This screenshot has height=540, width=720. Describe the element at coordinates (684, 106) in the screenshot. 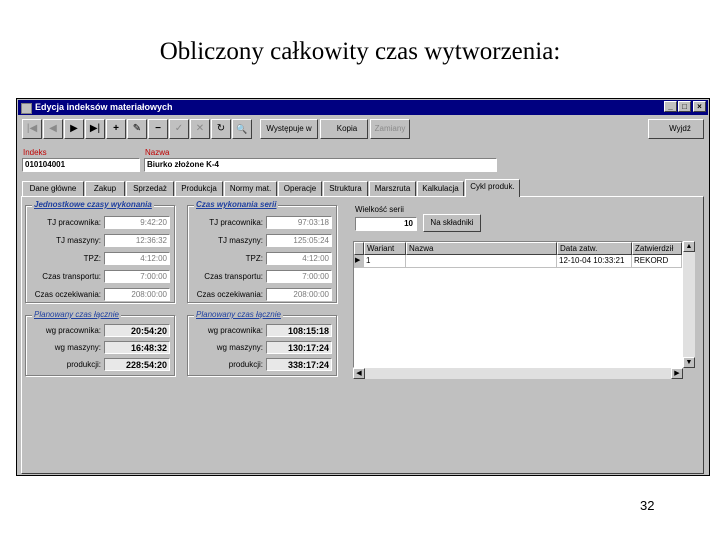

I see `maximize-button: □` at that location.